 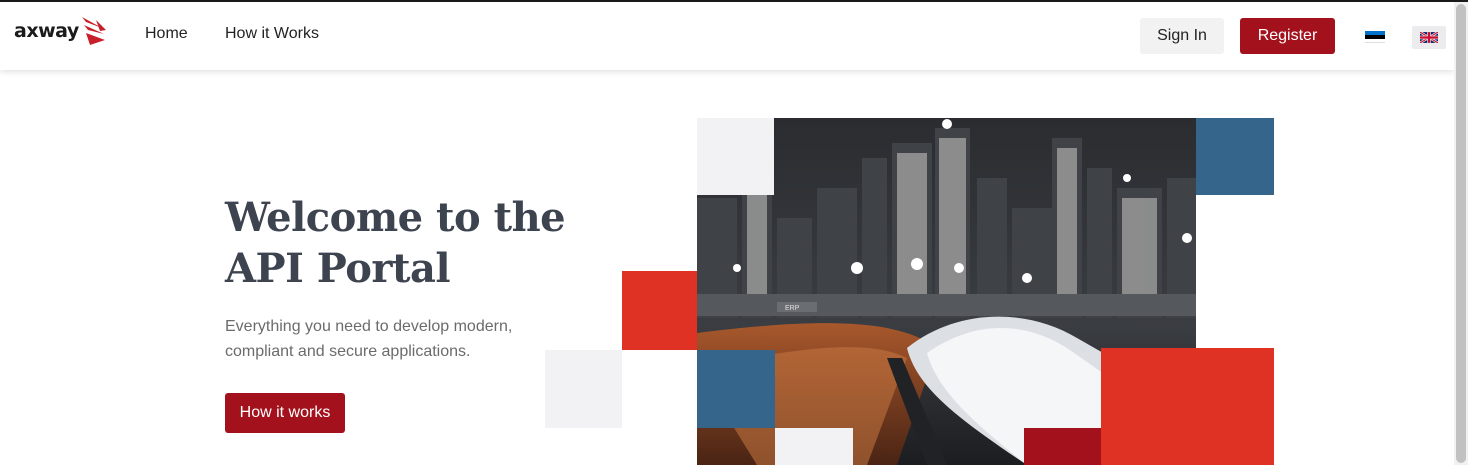 I want to click on english-language-button, so click(x=1429, y=37).